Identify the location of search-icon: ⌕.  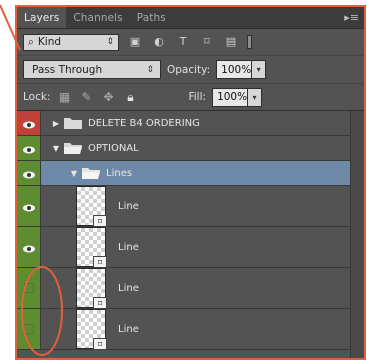
(31, 41).